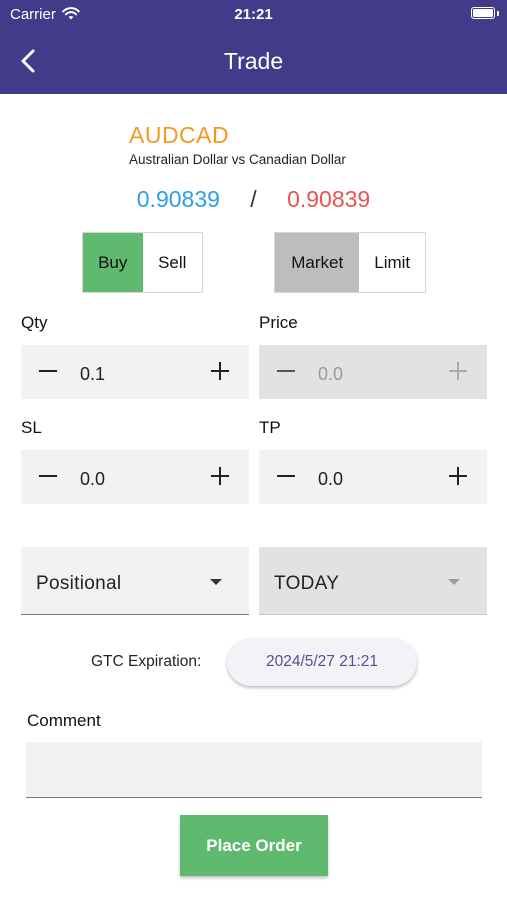 This screenshot has height=900, width=507. What do you see at coordinates (270, 427) in the screenshot?
I see `tp-label: TP` at bounding box center [270, 427].